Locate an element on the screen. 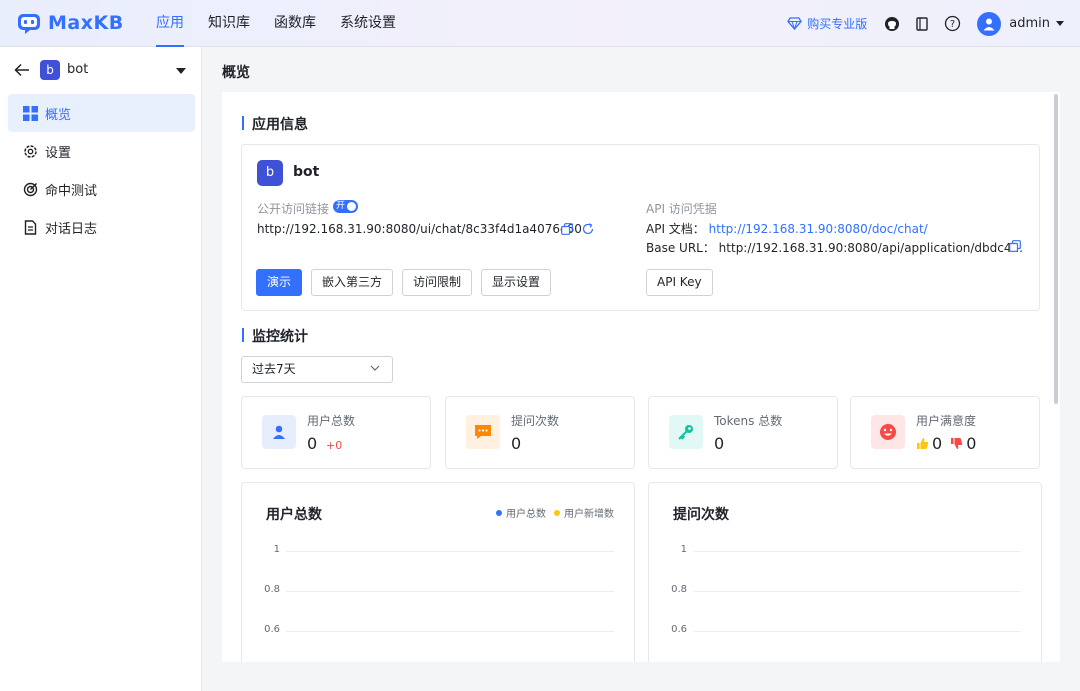 The width and height of the screenshot is (1080, 691). likes-count: 0 is located at coordinates (937, 443).